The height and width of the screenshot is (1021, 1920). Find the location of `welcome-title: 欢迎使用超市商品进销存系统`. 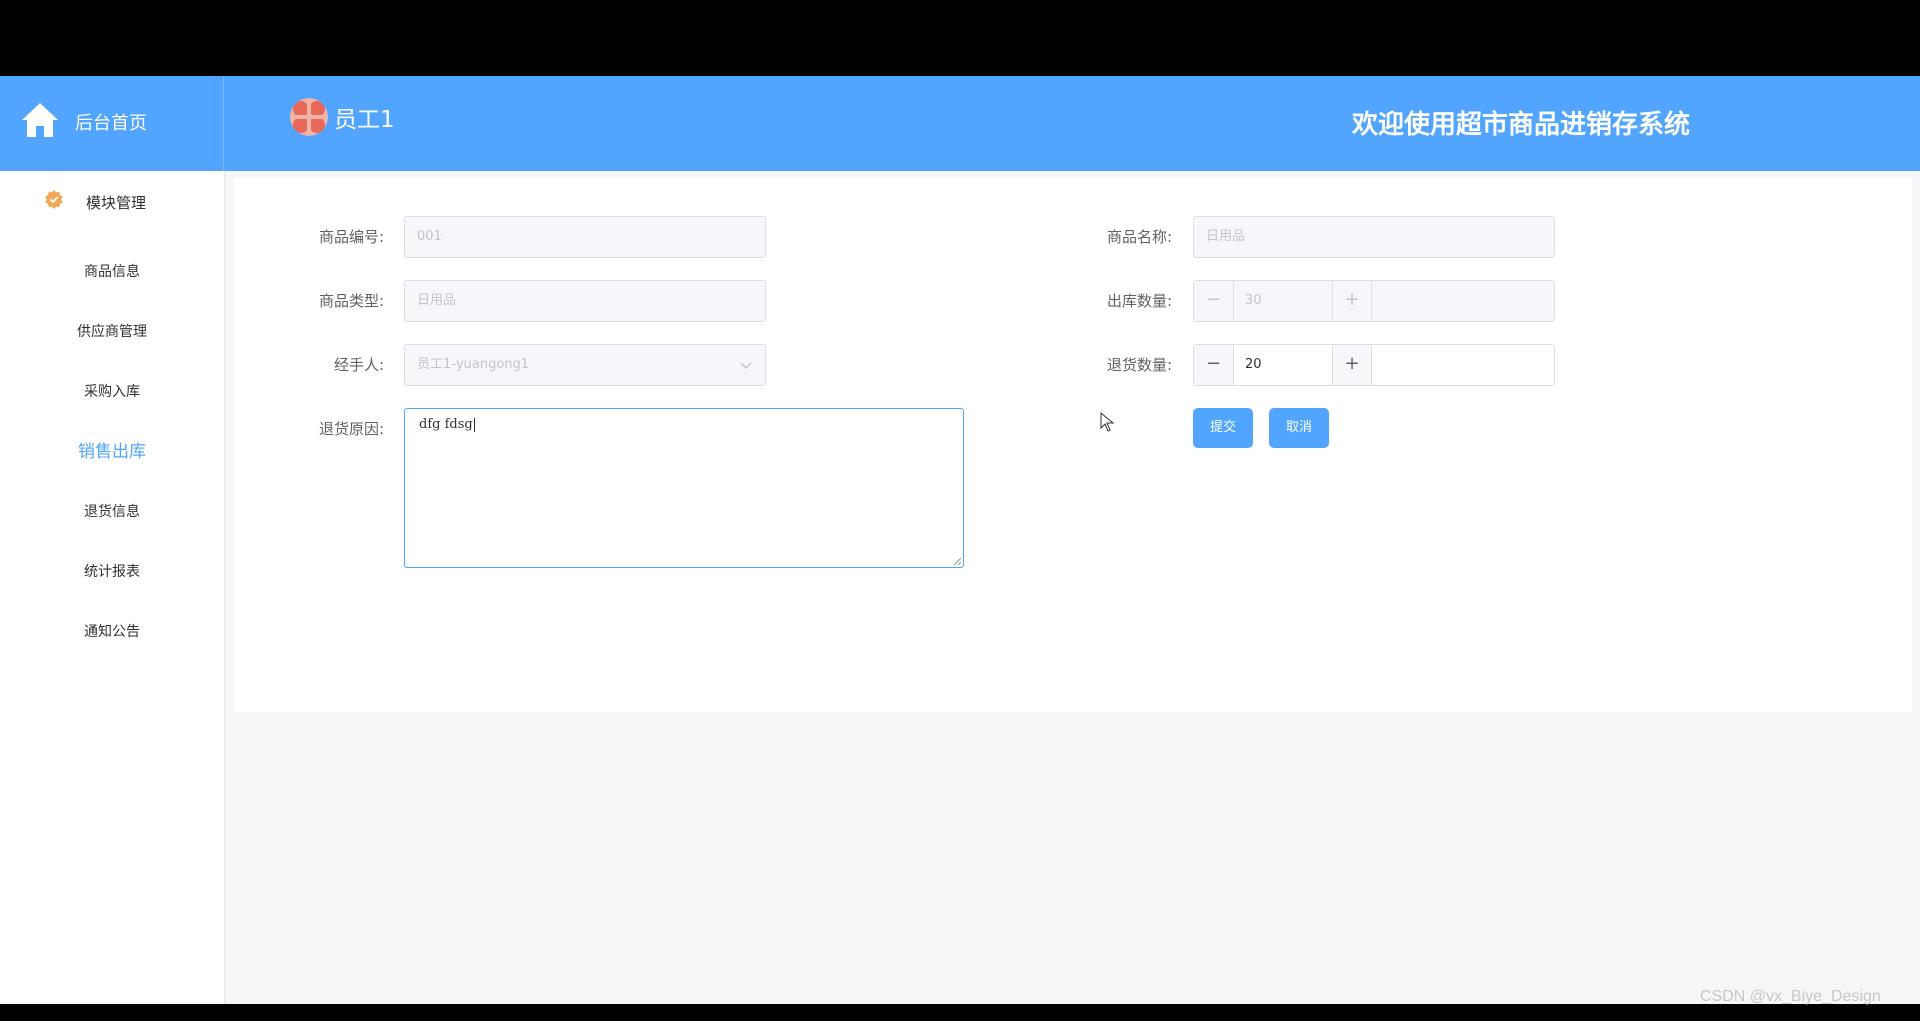

welcome-title: 欢迎使用超市商品进销存系统 is located at coordinates (1521, 125).